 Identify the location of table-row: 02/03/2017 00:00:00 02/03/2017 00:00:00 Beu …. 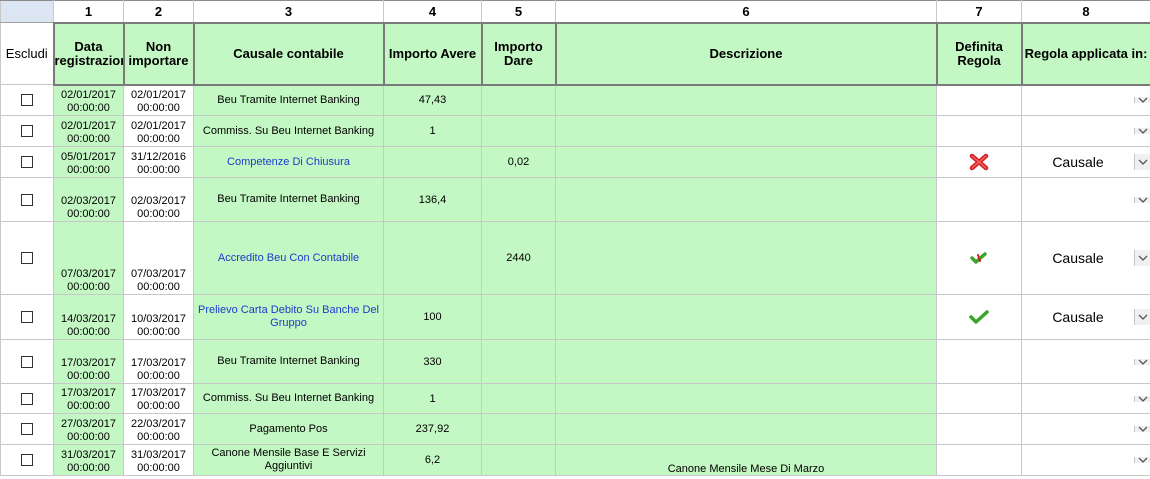
(575, 199).